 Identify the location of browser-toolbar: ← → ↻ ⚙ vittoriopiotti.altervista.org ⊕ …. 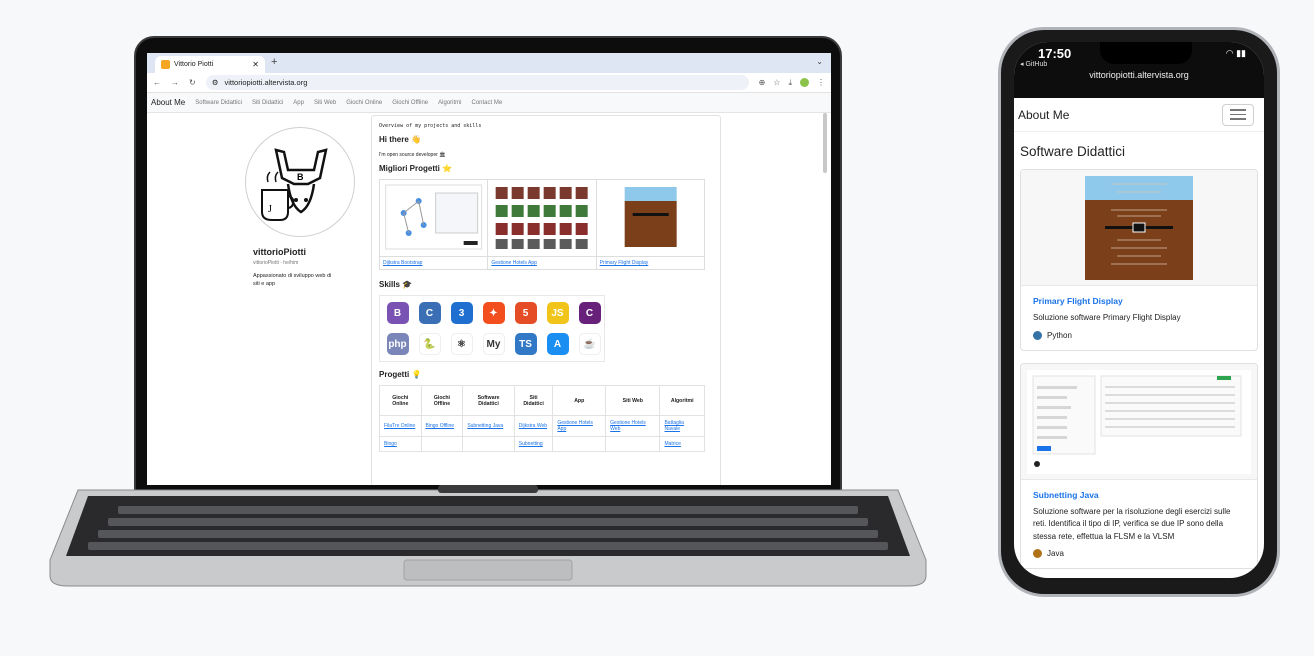
(489, 83).